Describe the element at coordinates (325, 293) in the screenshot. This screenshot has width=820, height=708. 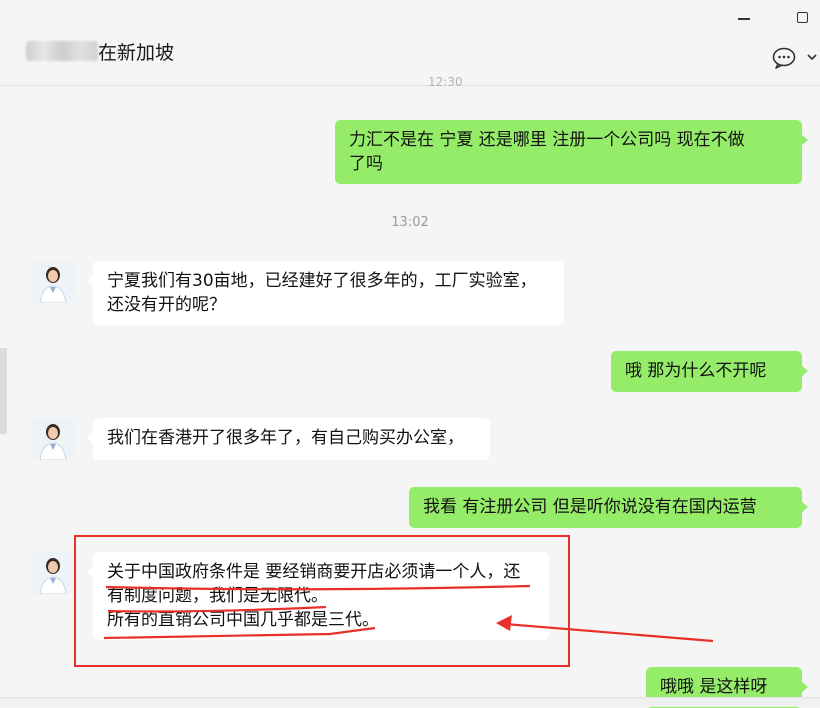
I see `message-received: 宁夏我们有30亩地，已经建好了很多年的，工厂实验室， 还没有开的呢？` at that location.